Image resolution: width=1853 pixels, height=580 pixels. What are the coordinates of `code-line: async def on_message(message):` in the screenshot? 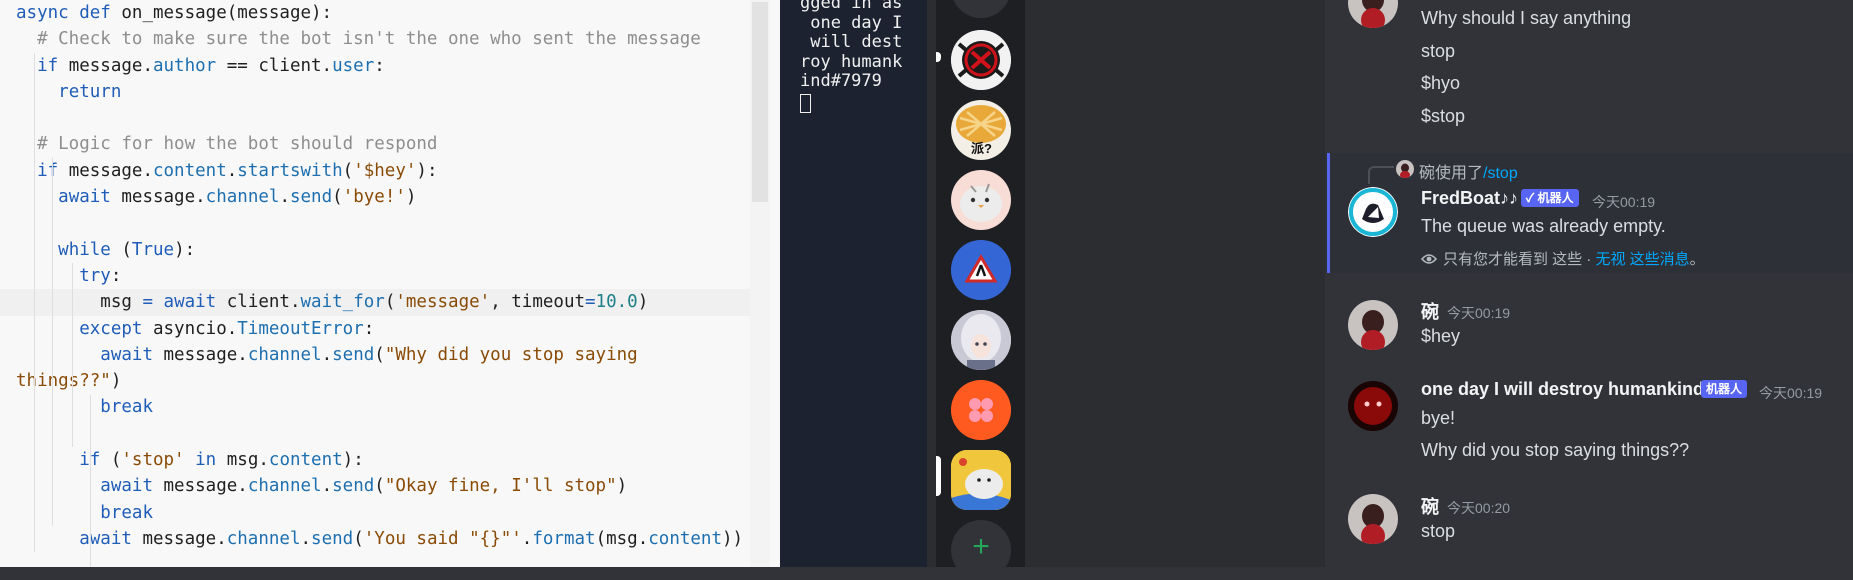 It's located at (385, 13).